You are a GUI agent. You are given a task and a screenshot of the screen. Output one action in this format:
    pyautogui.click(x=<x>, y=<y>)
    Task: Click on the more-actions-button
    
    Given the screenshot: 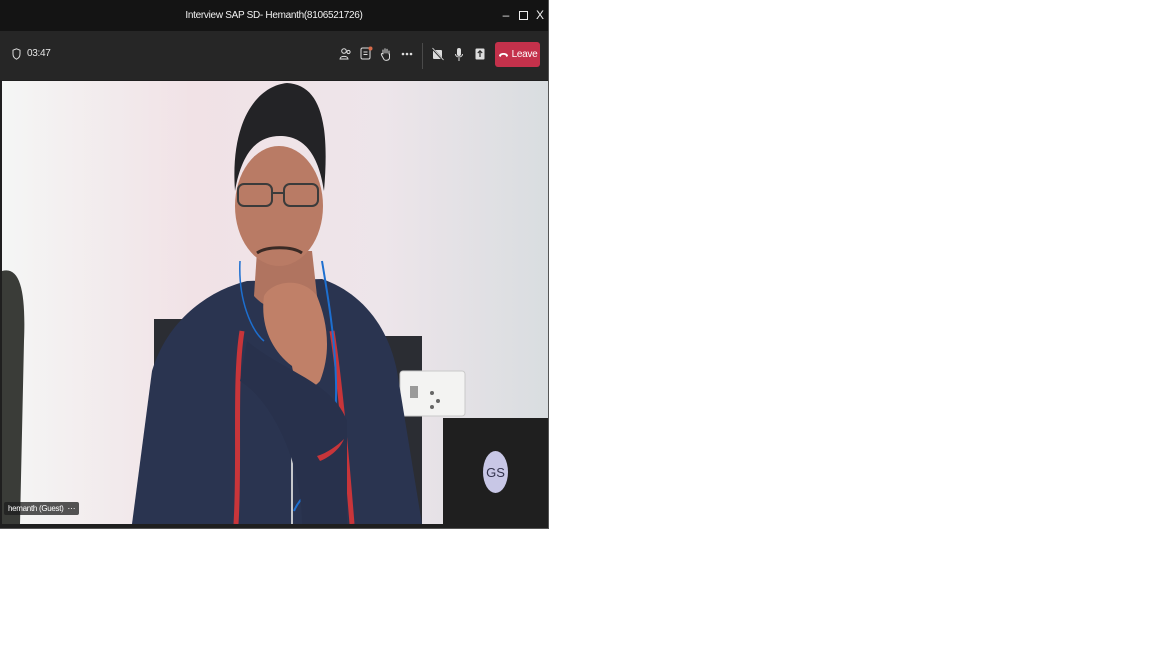 What is the action you would take?
    pyautogui.click(x=407, y=54)
    